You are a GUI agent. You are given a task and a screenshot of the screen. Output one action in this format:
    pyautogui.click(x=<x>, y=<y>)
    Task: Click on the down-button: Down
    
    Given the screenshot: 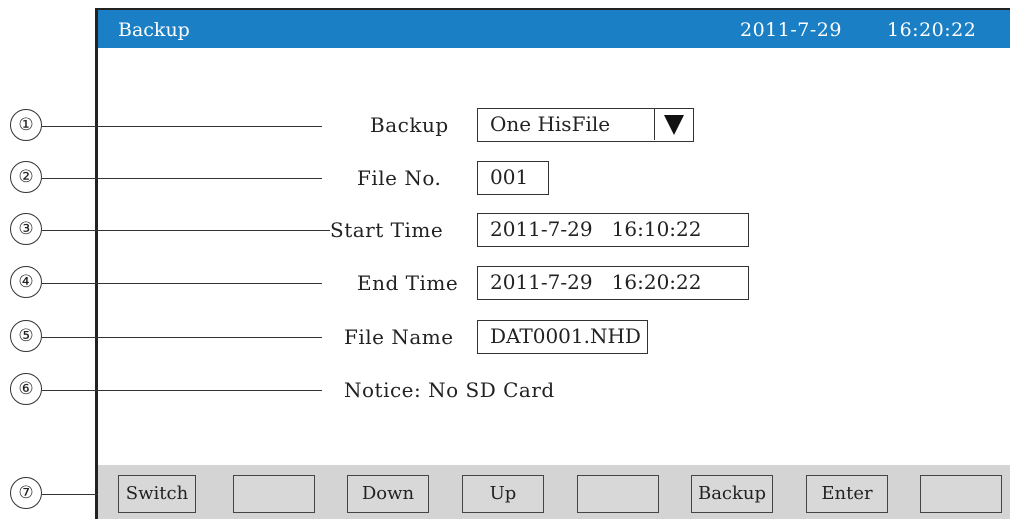 What is the action you would take?
    pyautogui.click(x=388, y=494)
    